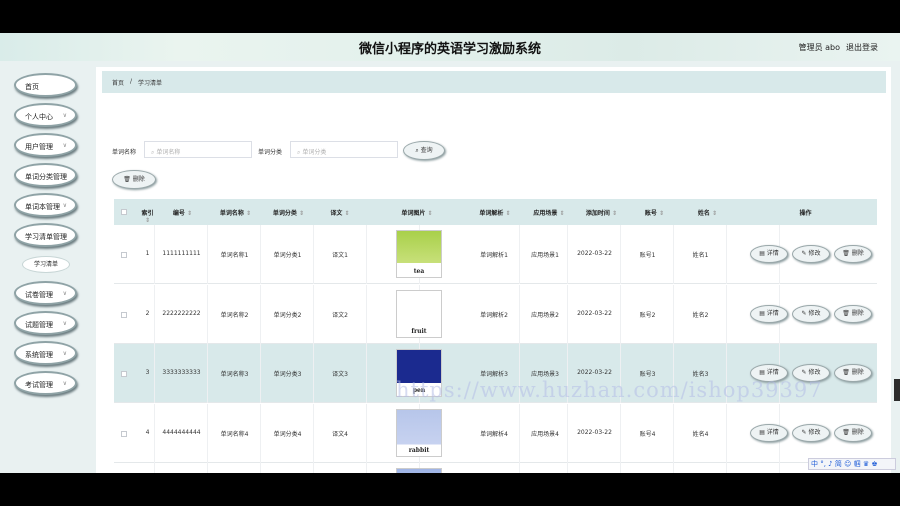 This screenshot has width=900, height=506. Describe the element at coordinates (494, 374) in the screenshot. I see `cell-analysis: 单词解析3` at that location.